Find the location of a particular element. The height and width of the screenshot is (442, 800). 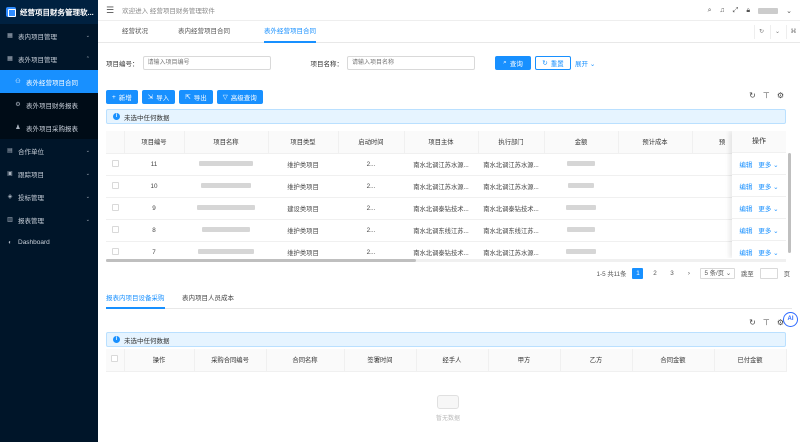

horizontal-scrollbar is located at coordinates (446, 260).